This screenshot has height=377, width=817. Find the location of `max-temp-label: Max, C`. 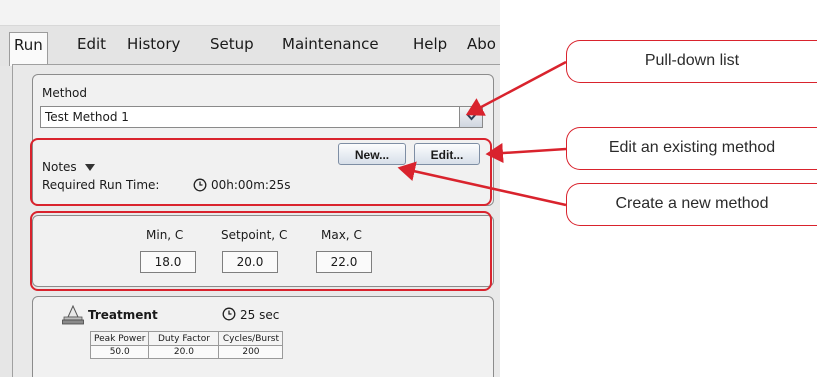

max-temp-label: Max, C is located at coordinates (341, 235).